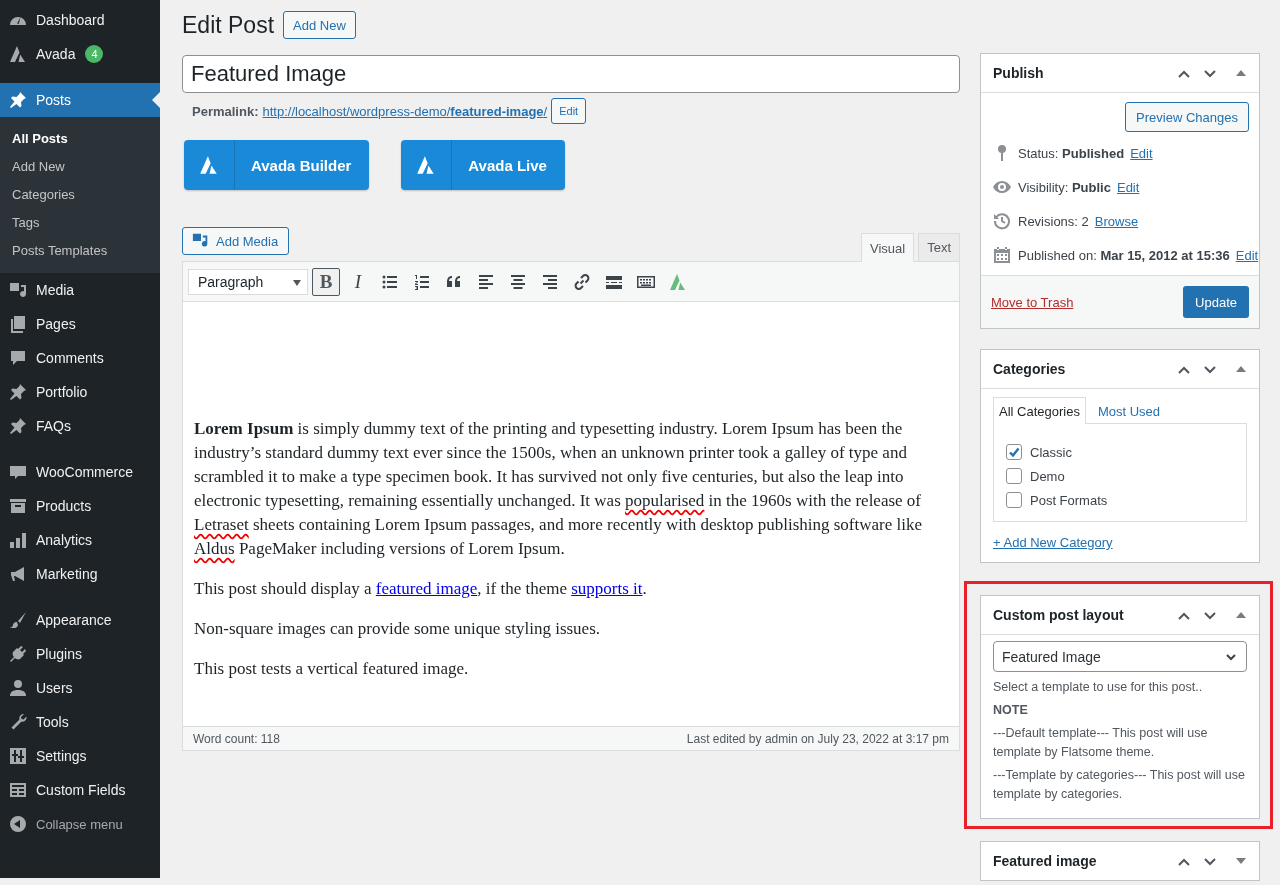  I want to click on italic-button: I, so click(358, 281).